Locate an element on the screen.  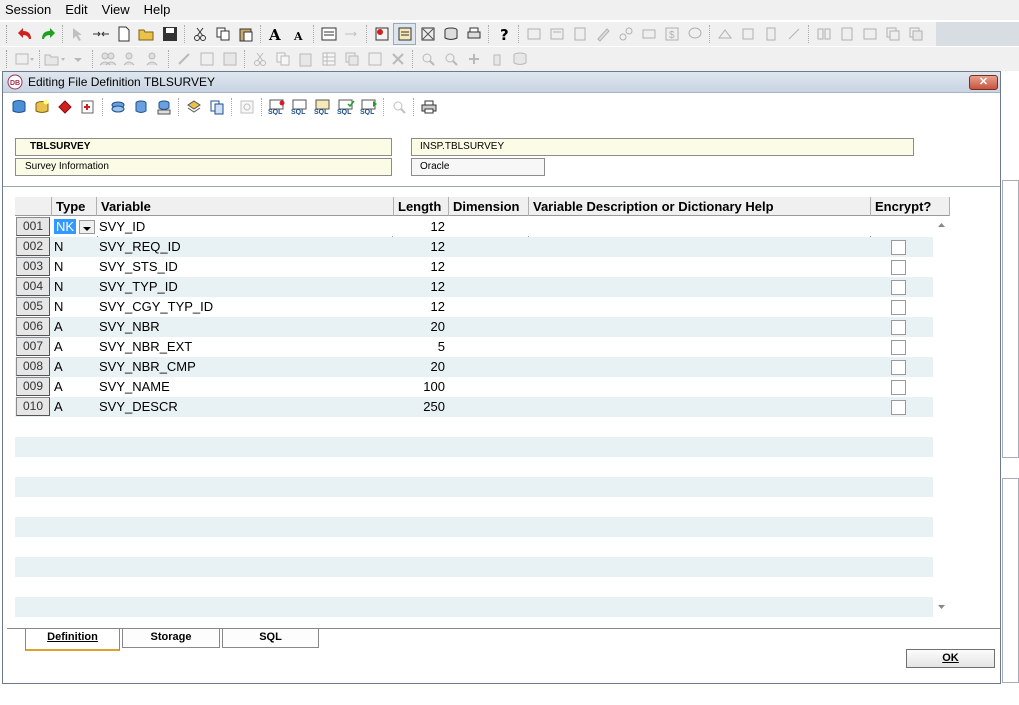
row-number: 008 is located at coordinates (33, 366).